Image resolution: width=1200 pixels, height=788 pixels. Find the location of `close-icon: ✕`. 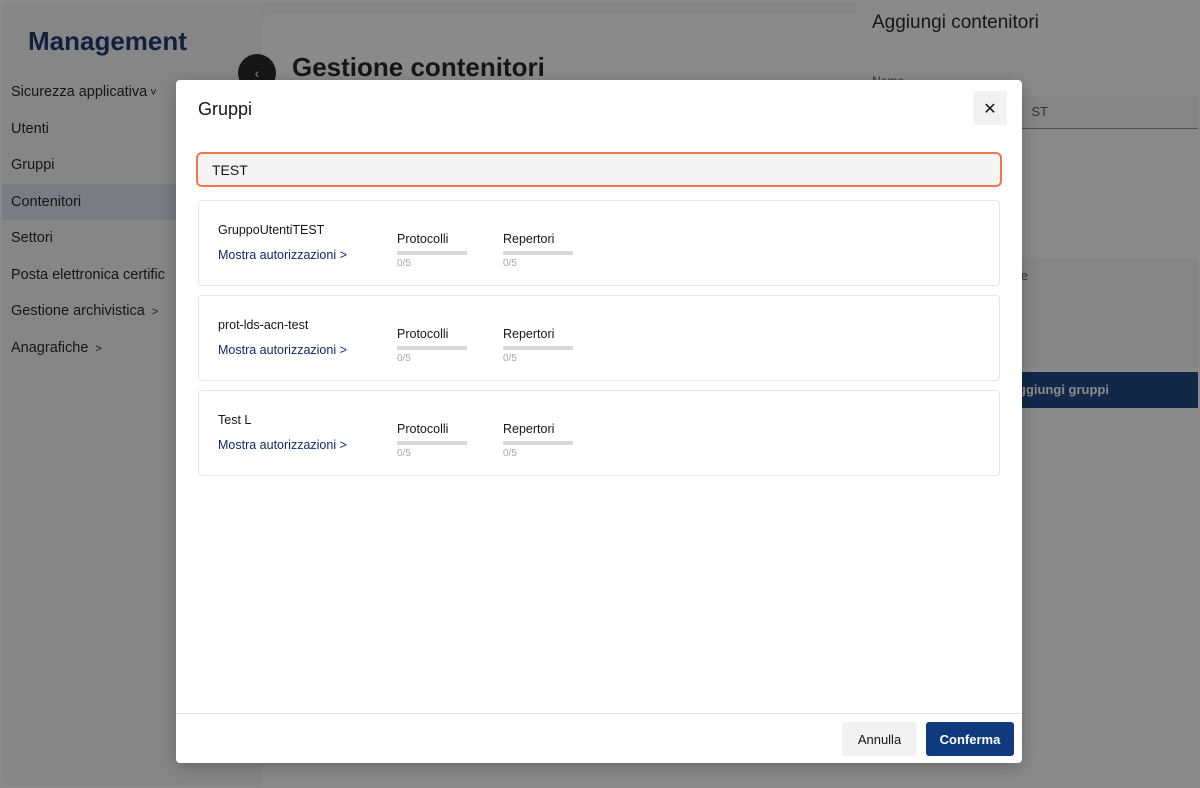

close-icon: ✕ is located at coordinates (990, 108).